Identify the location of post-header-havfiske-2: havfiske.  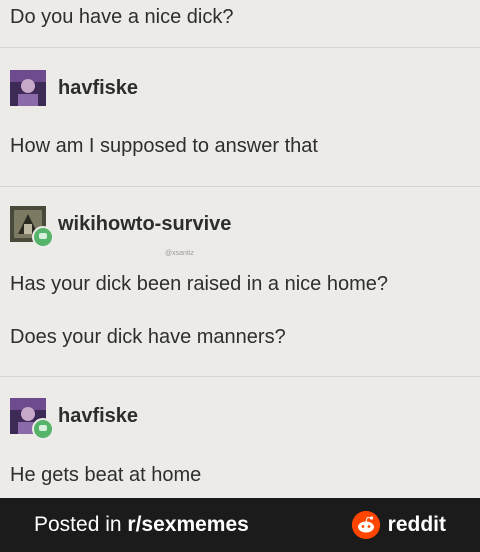
(74, 419).